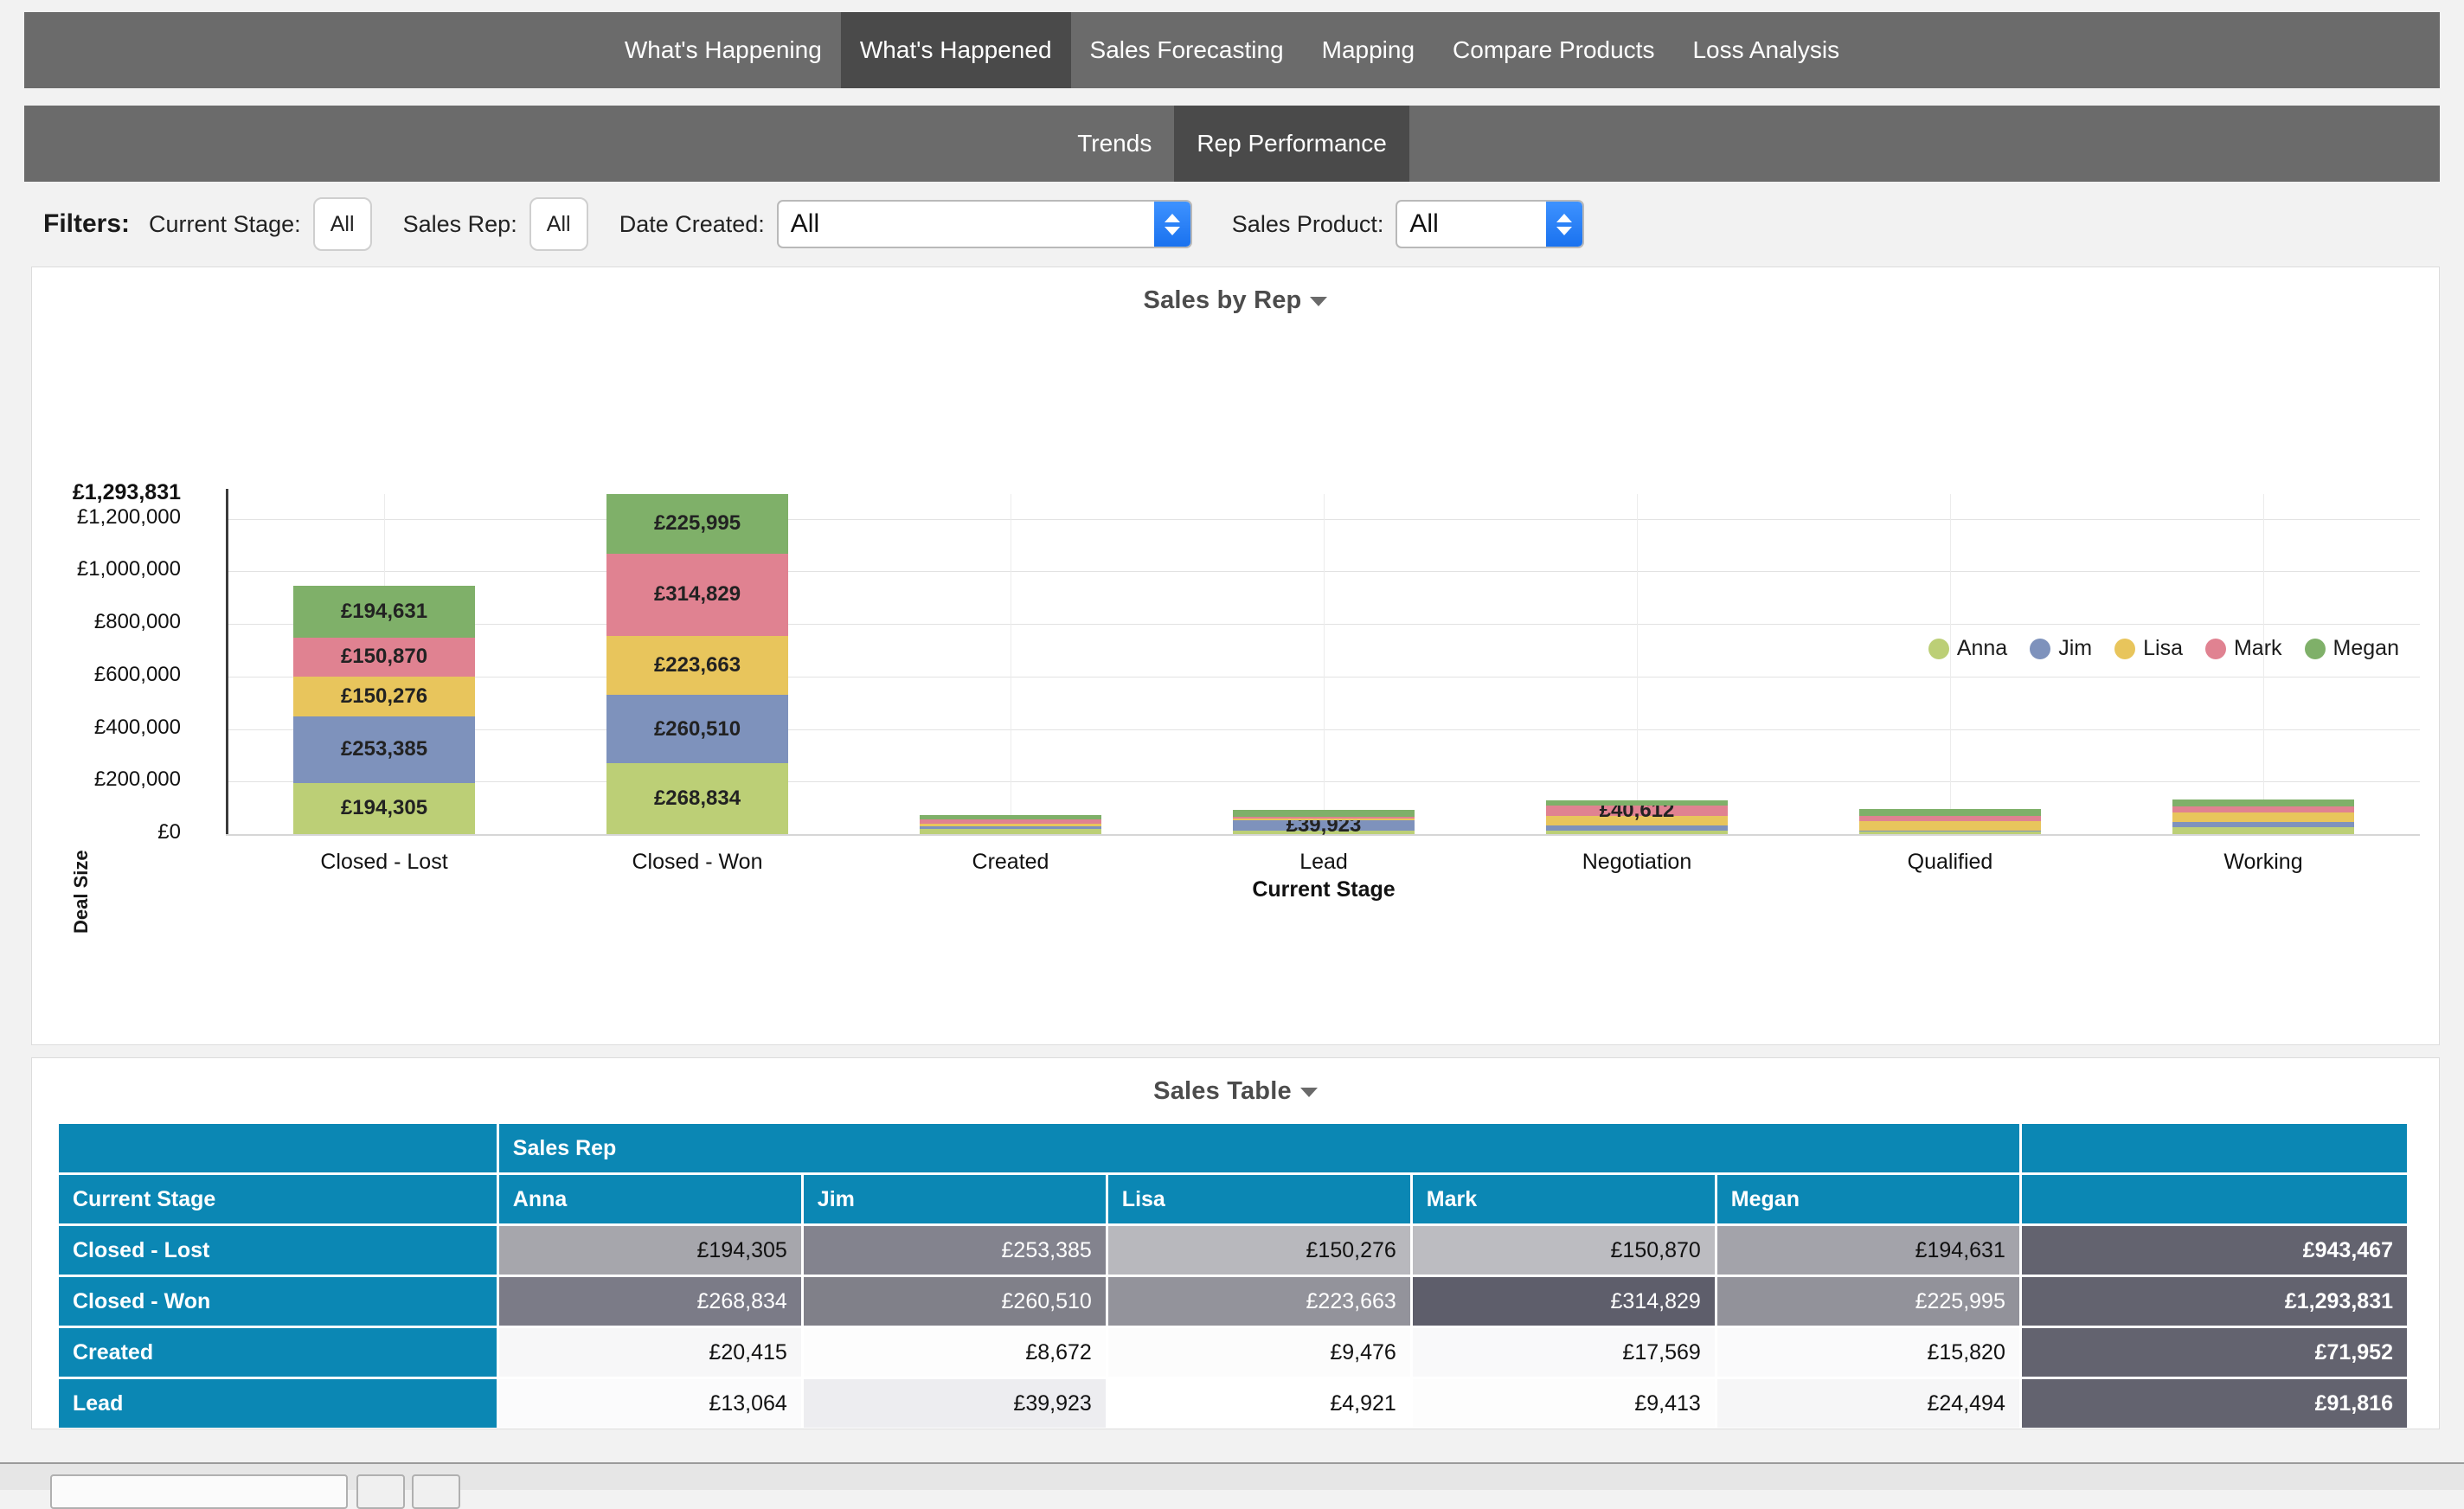 The width and height of the screenshot is (2464, 1509). I want to click on bar-segment: £225,995, so click(697, 524).